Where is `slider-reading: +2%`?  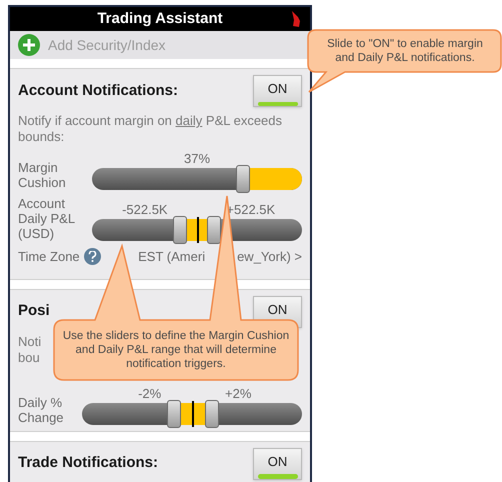 slider-reading: +2% is located at coordinates (238, 393).